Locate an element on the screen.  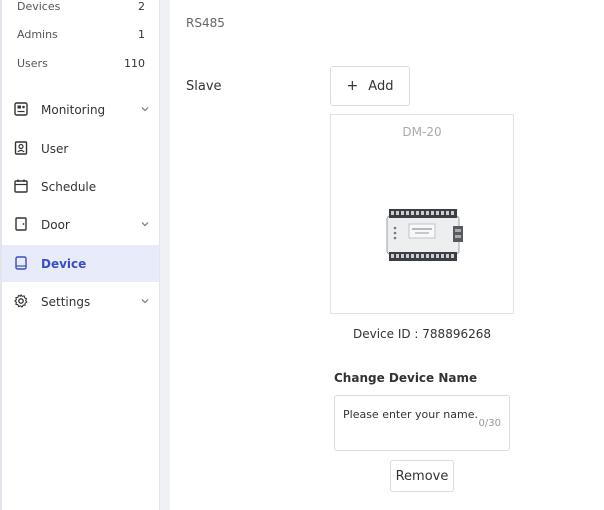
stat-value: 110 is located at coordinates (134, 63).